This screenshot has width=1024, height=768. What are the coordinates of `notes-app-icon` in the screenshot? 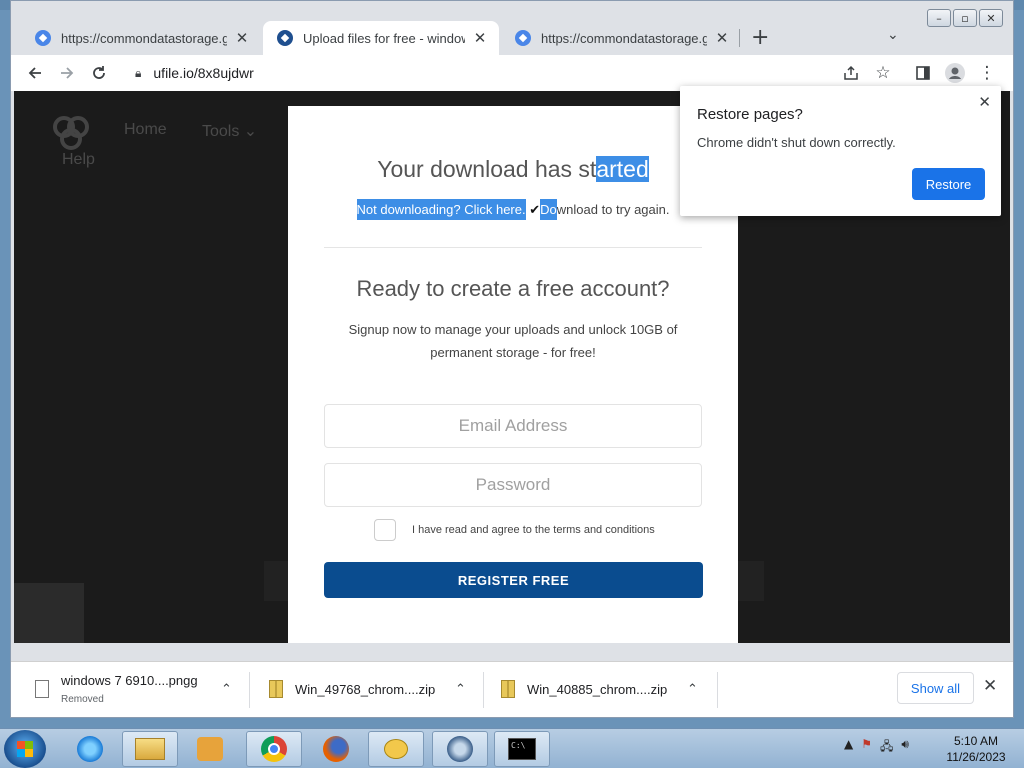 It's located at (396, 749).